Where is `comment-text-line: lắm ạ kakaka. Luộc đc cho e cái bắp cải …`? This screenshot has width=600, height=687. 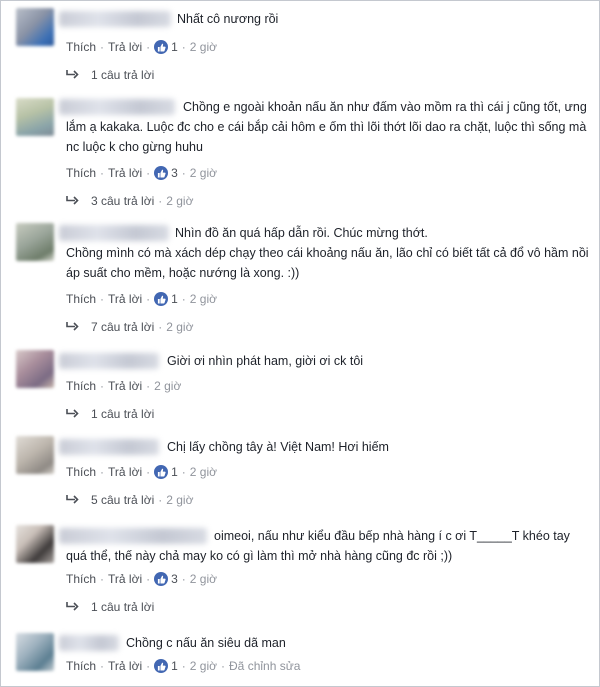 comment-text-line: lắm ạ kakaka. Luộc đc cho e cái bắp cải … is located at coordinates (326, 127).